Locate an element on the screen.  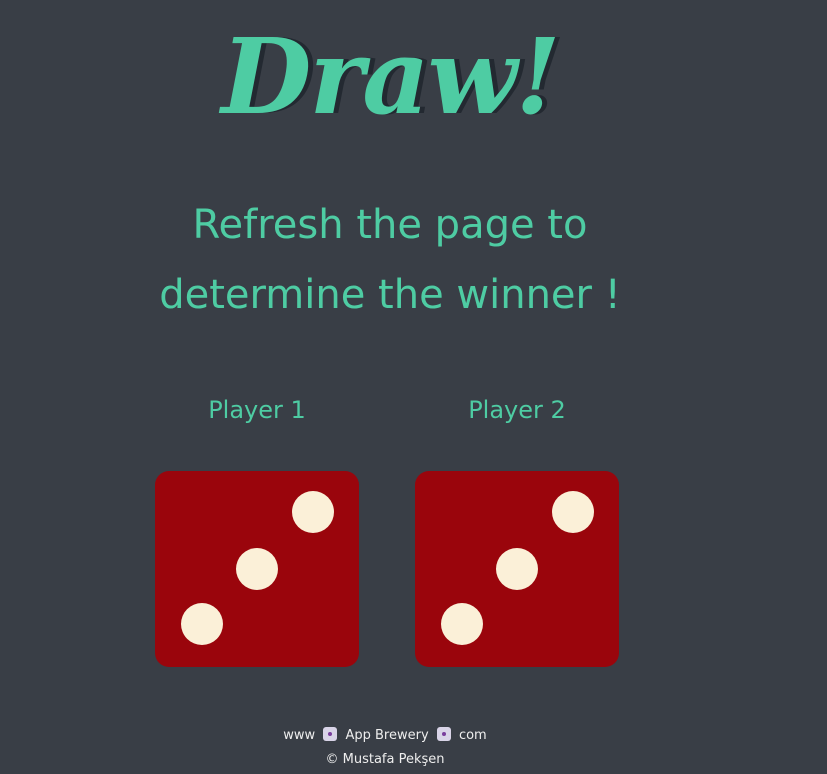
footer-credit: © Mustafa Pekşen is located at coordinates (385, 759).